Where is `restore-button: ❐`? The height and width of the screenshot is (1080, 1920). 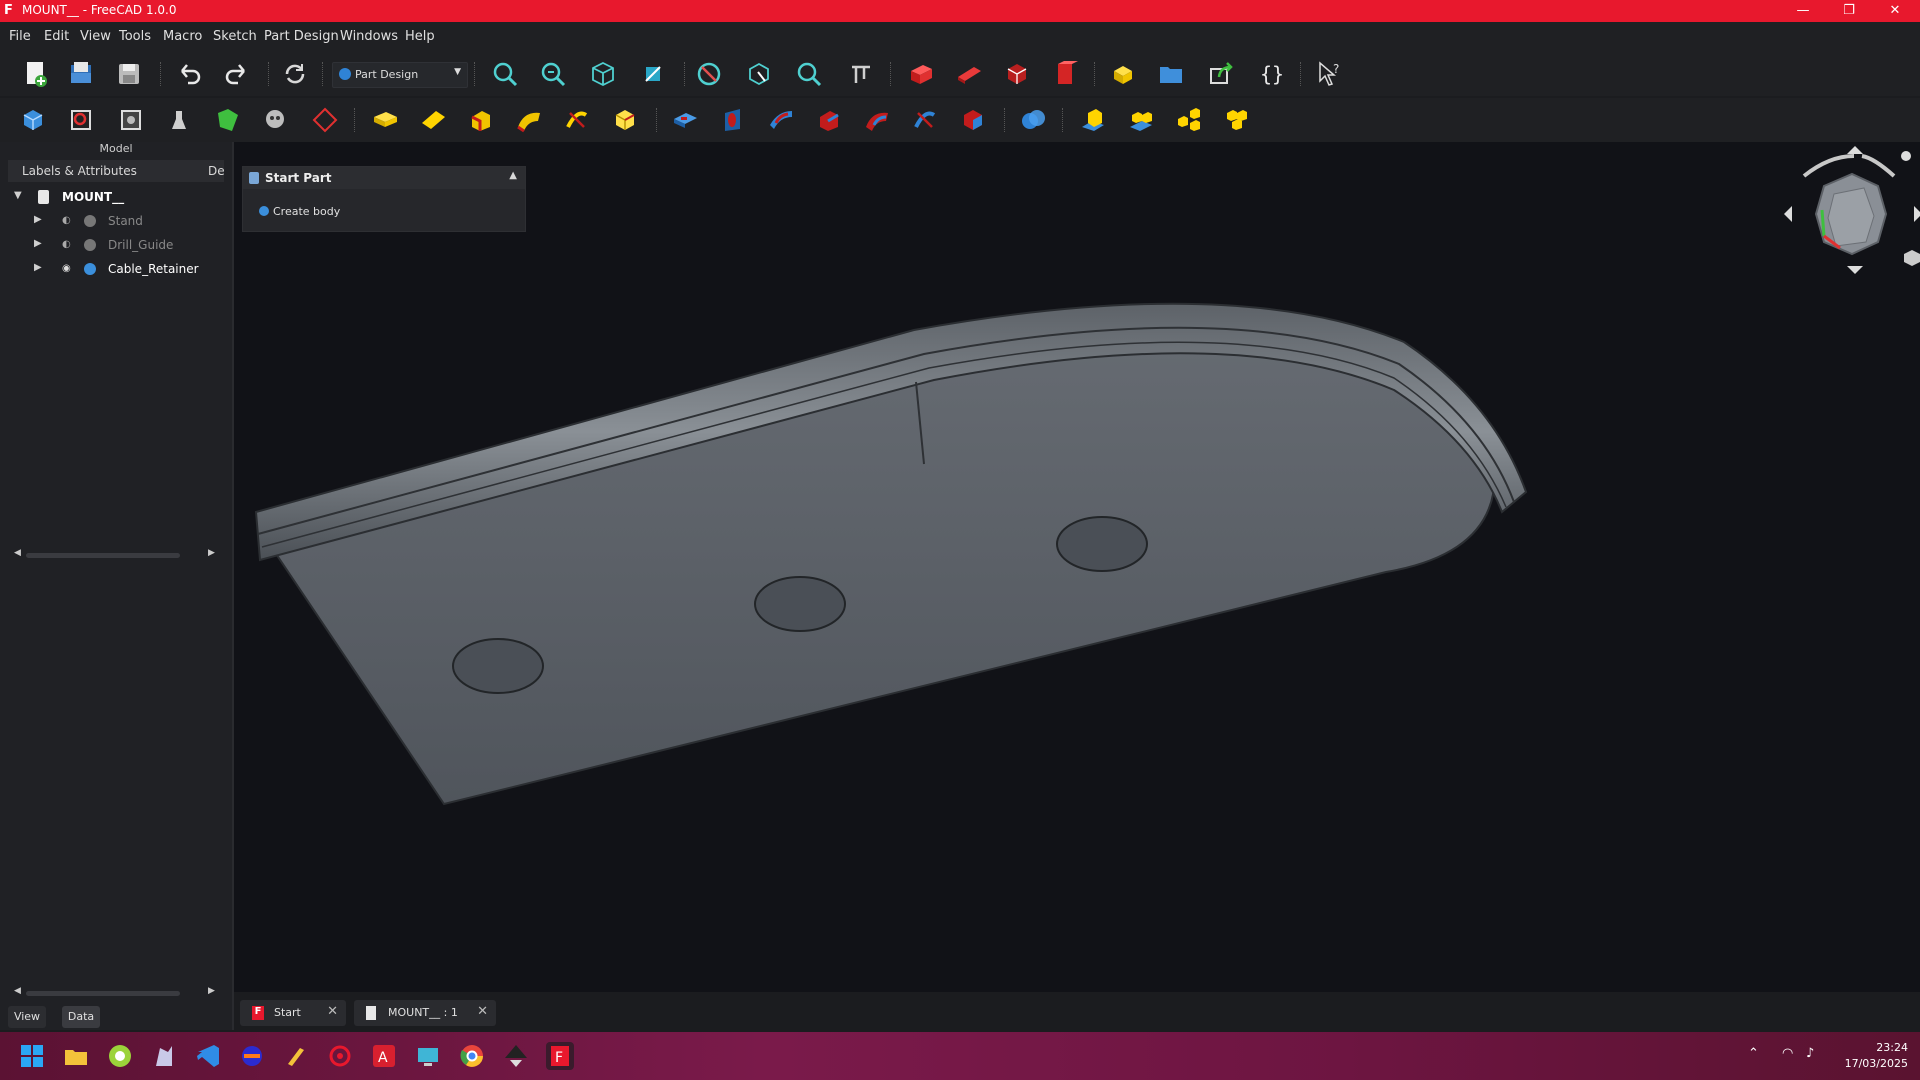 restore-button: ❐ is located at coordinates (1849, 11).